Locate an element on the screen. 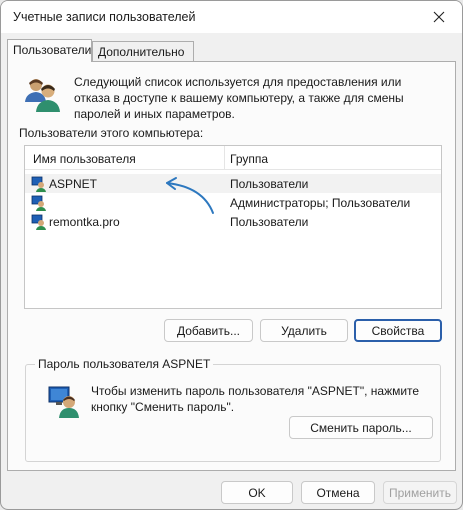 This screenshot has width=463, height=510. close-icon is located at coordinates (439, 17).